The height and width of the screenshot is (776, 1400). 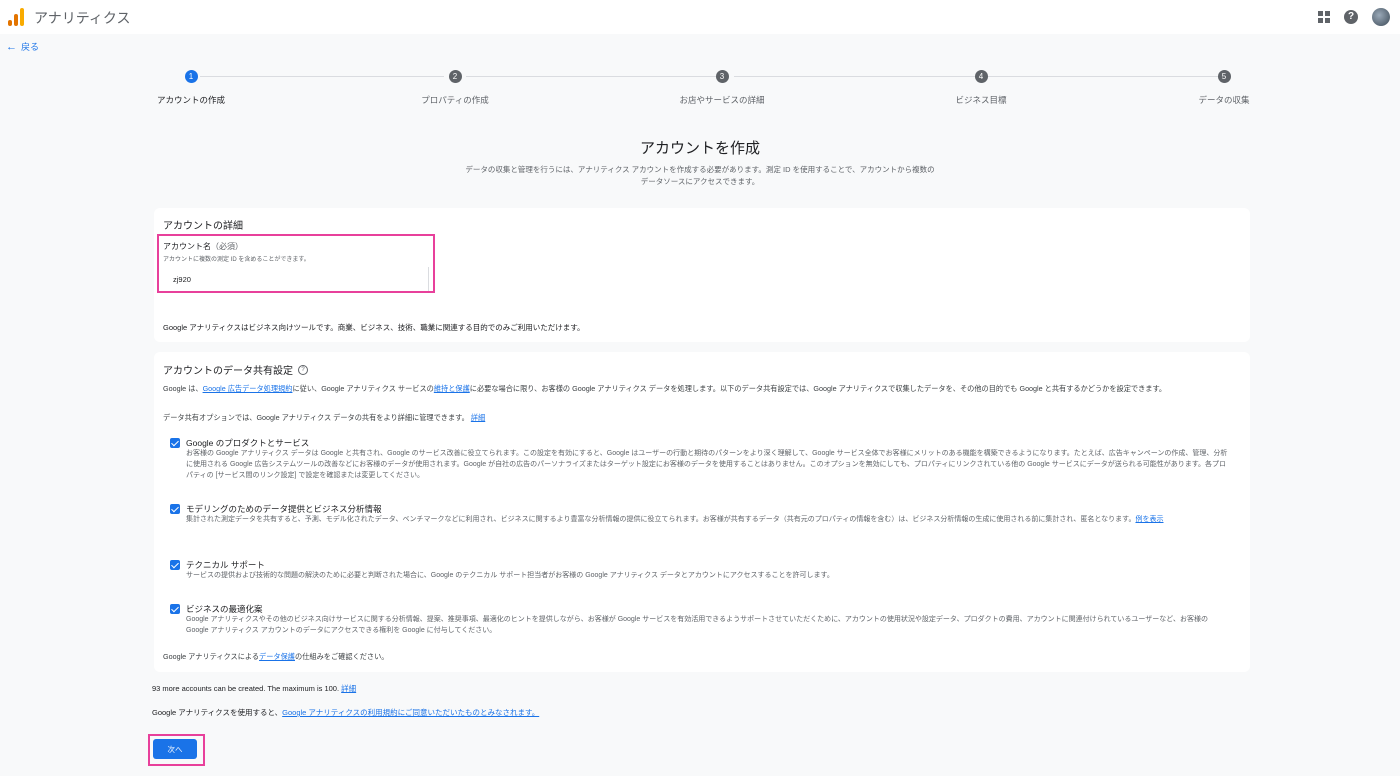 What do you see at coordinates (235, 369) in the screenshot?
I see `data-sharing-title: アカウントのデータ共有設定 ?` at bounding box center [235, 369].